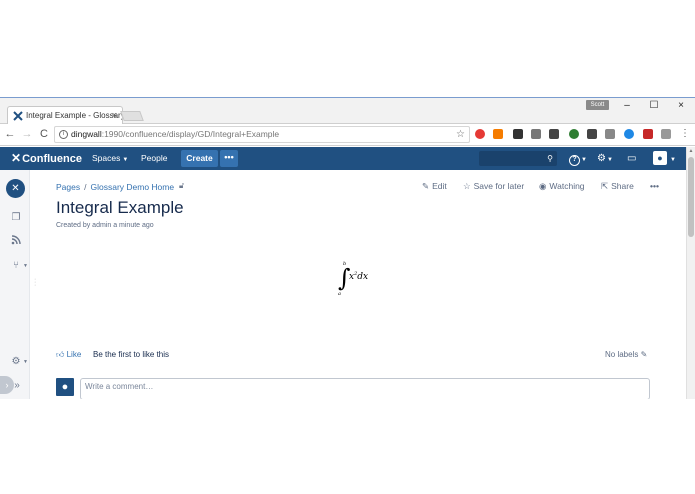 This screenshot has height=494, width=695. Describe the element at coordinates (16, 158) in the screenshot. I see `confluence-logo-icon: ✕` at that location.